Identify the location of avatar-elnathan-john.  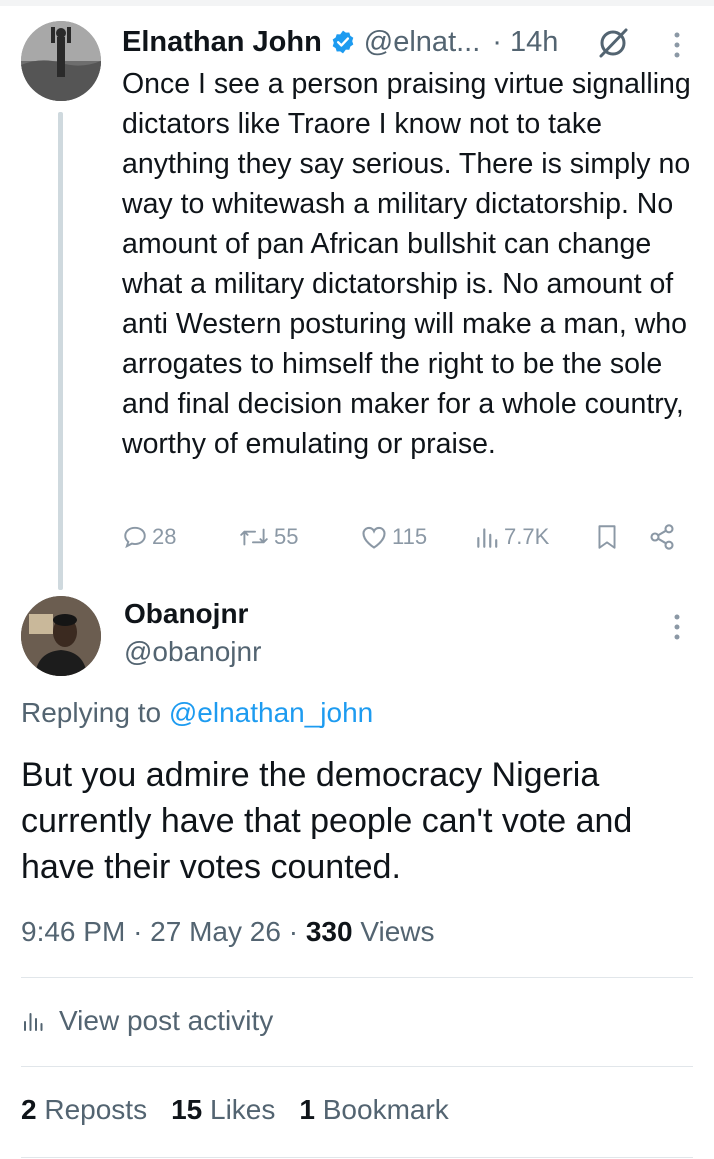
(61, 61).